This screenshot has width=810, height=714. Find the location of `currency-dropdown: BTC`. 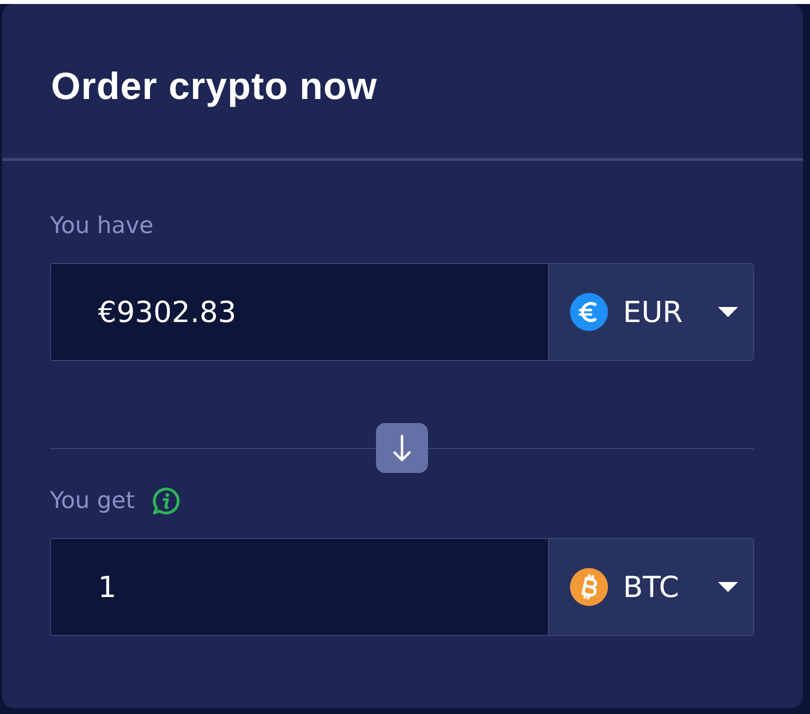

currency-dropdown: BTC is located at coordinates (651, 587).